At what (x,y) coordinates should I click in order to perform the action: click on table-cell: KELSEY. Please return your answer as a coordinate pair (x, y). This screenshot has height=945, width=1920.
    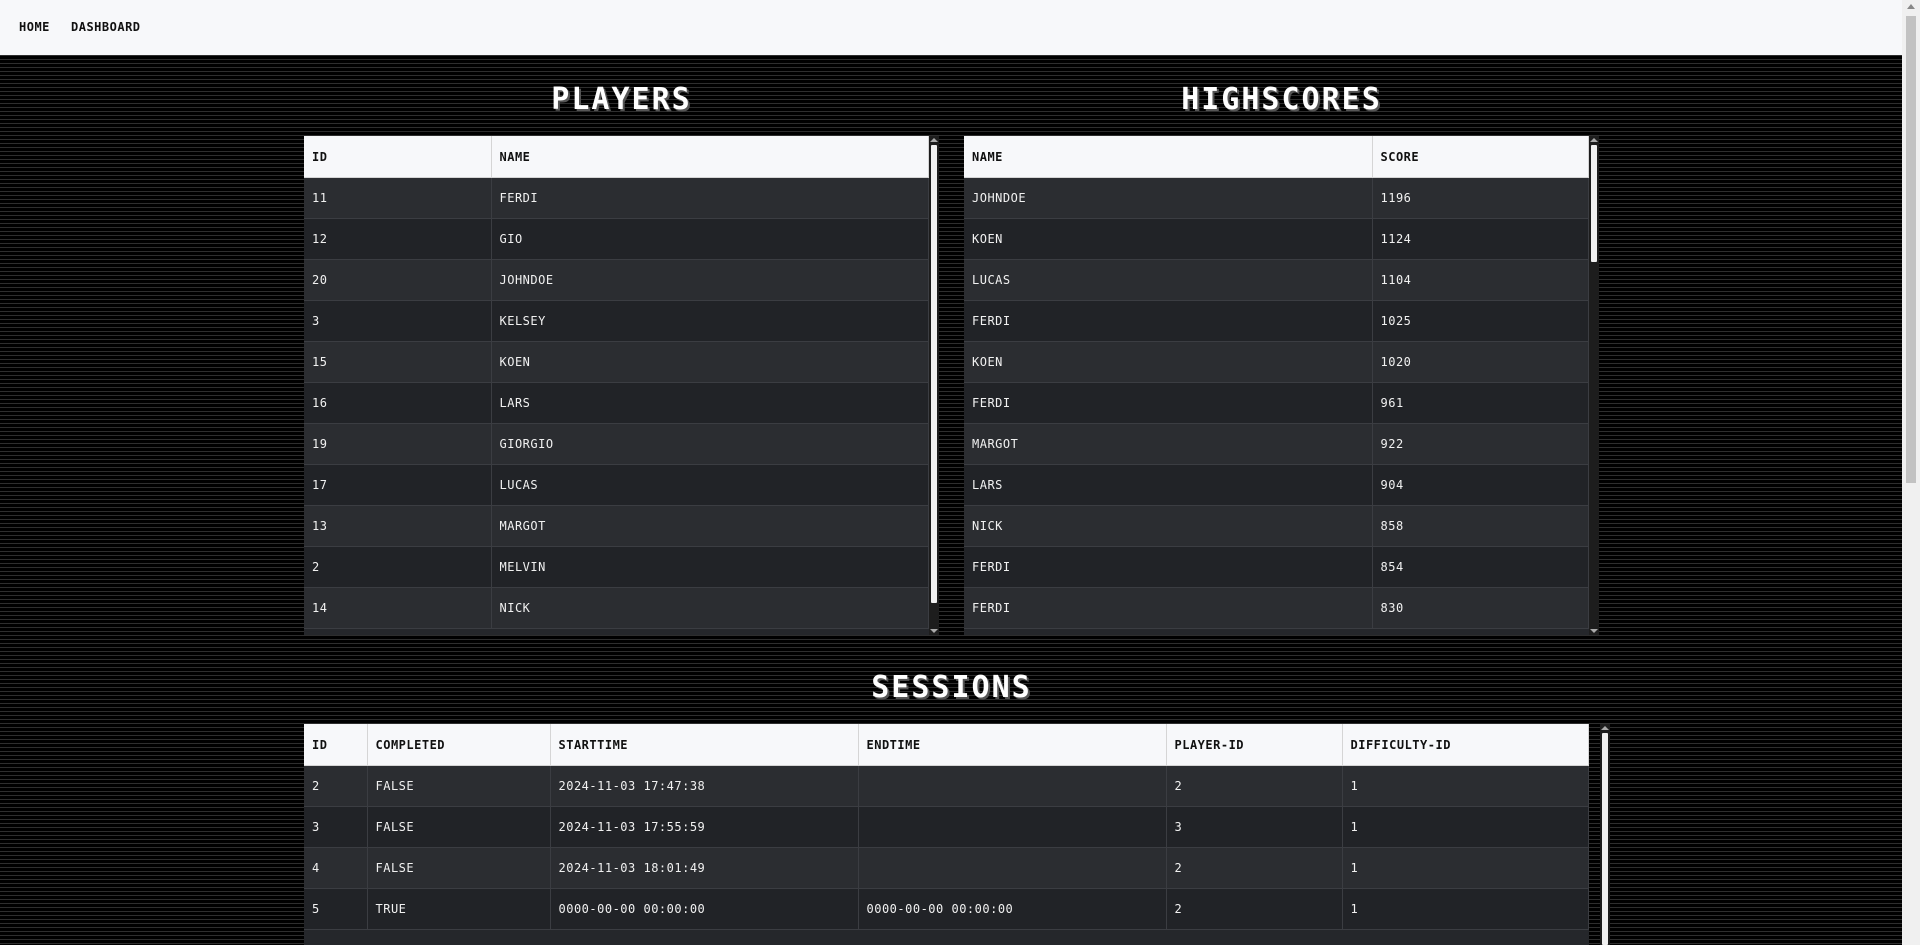
    Looking at the image, I should click on (710, 321).